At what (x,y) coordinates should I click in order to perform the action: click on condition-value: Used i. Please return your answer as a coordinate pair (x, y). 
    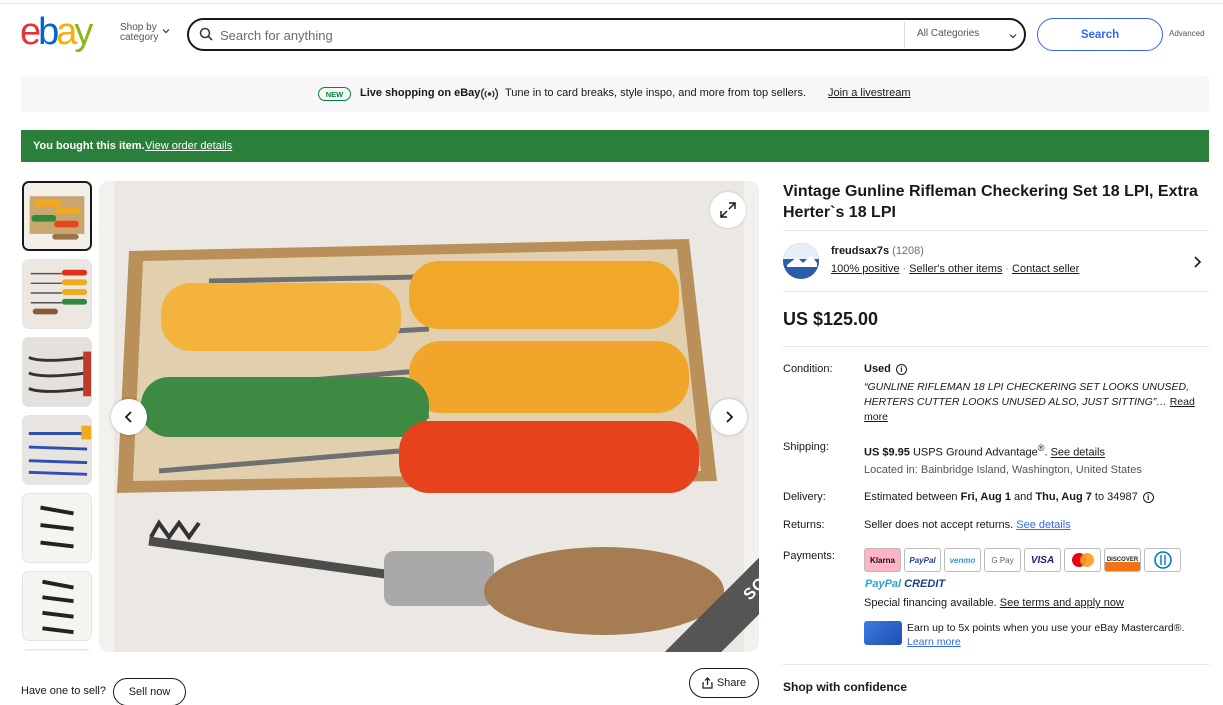
    Looking at the image, I should click on (885, 369).